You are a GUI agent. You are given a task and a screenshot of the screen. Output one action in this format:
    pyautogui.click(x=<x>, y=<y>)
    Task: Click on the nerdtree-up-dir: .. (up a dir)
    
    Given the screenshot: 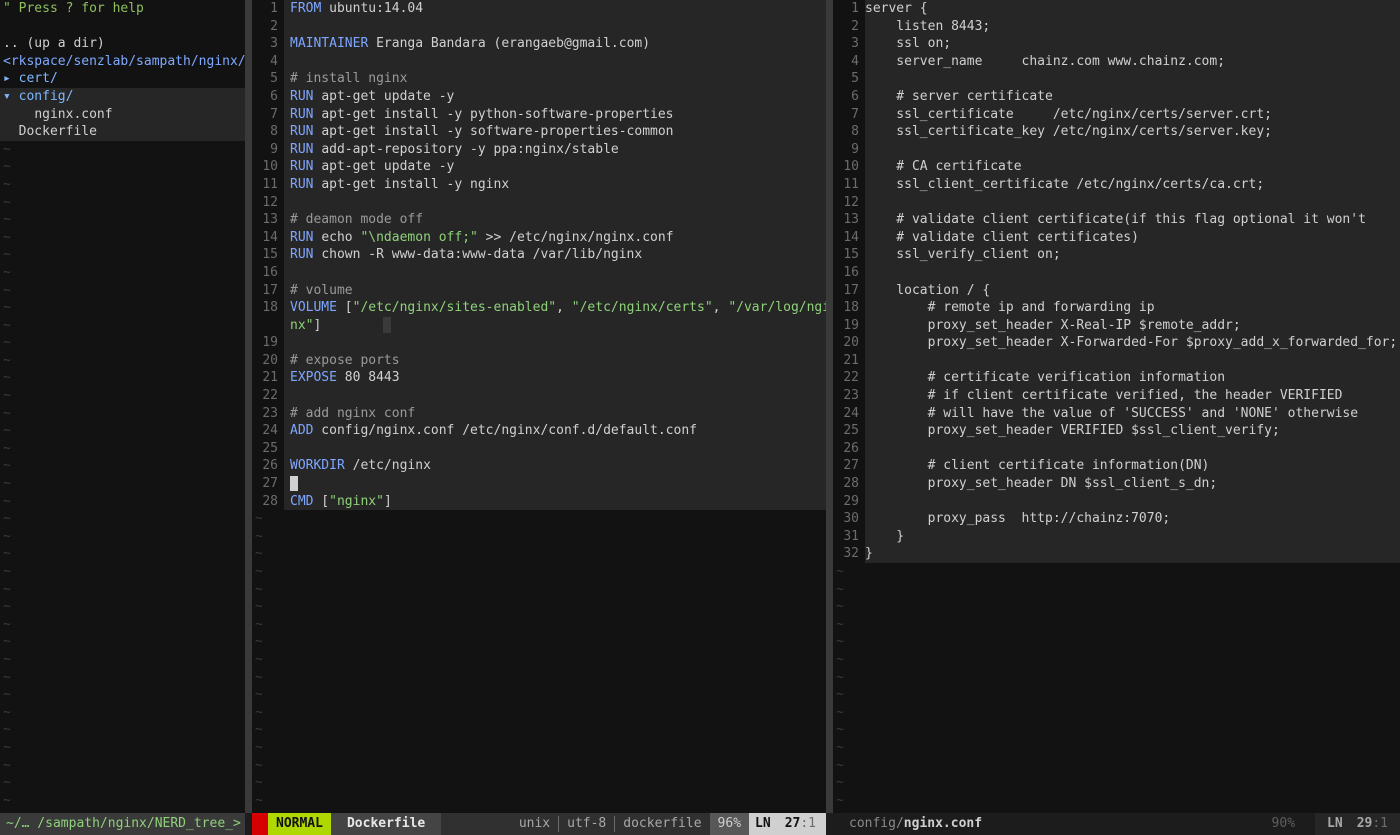 What is the action you would take?
    pyautogui.click(x=122, y=44)
    